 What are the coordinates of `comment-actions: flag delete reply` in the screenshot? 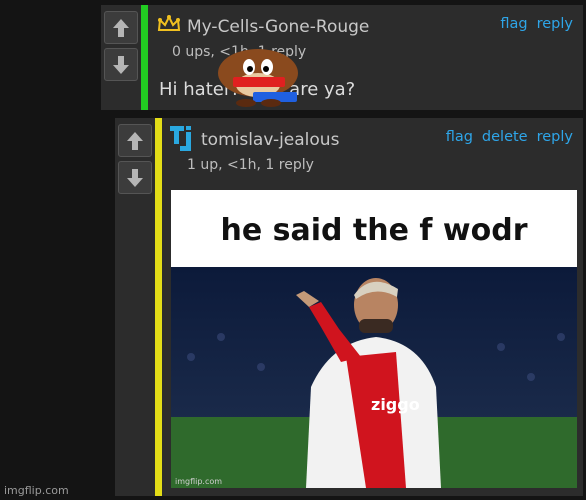 It's located at (505, 137).